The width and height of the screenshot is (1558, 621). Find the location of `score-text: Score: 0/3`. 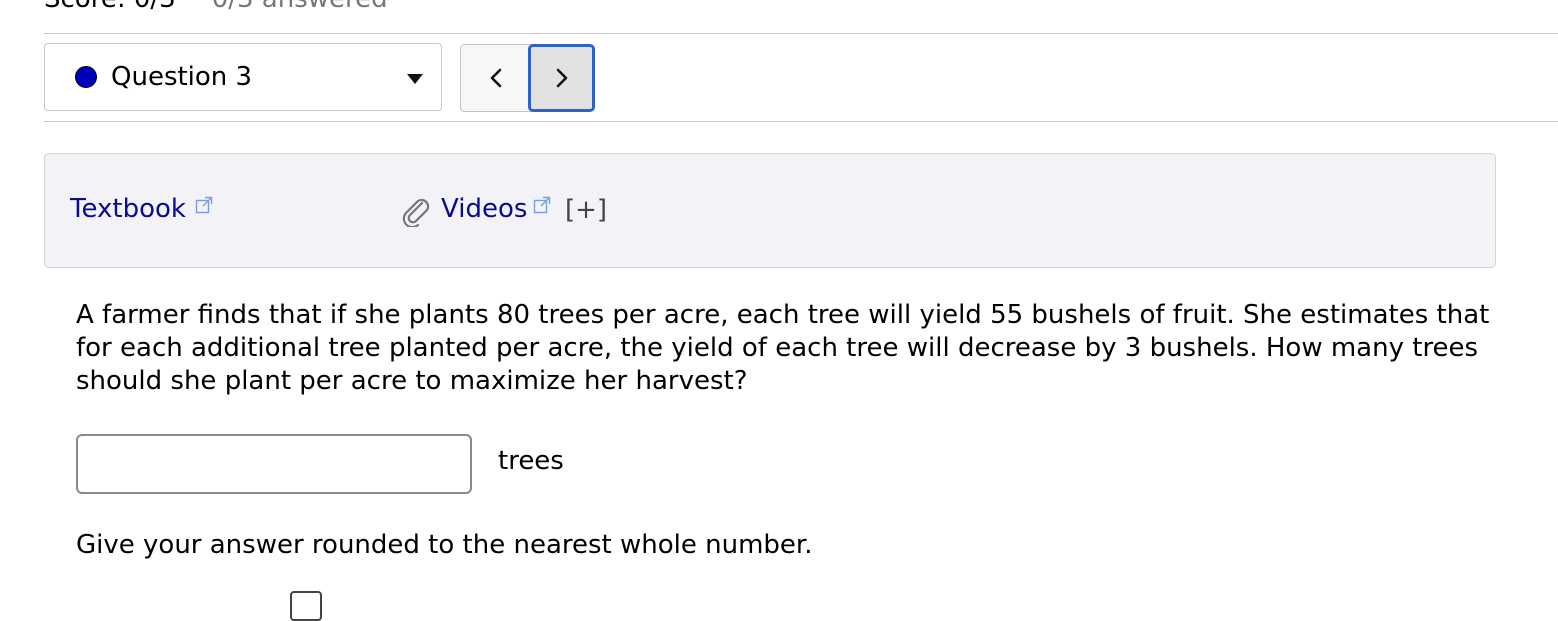

score-text: Score: 0/3 is located at coordinates (110, 7).